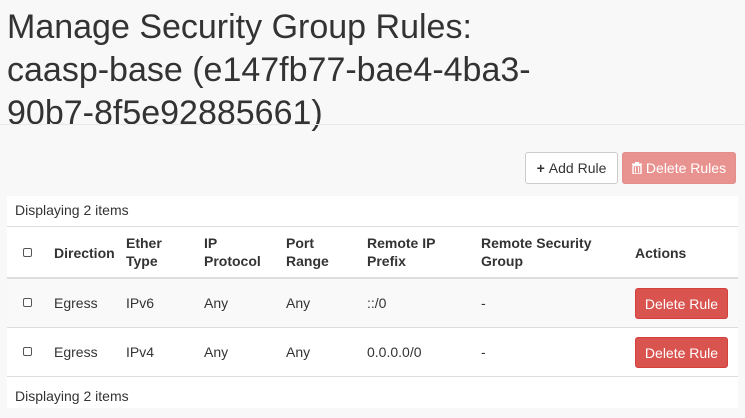  Describe the element at coordinates (386, 261) in the screenshot. I see `column-header-label: Prefix` at that location.